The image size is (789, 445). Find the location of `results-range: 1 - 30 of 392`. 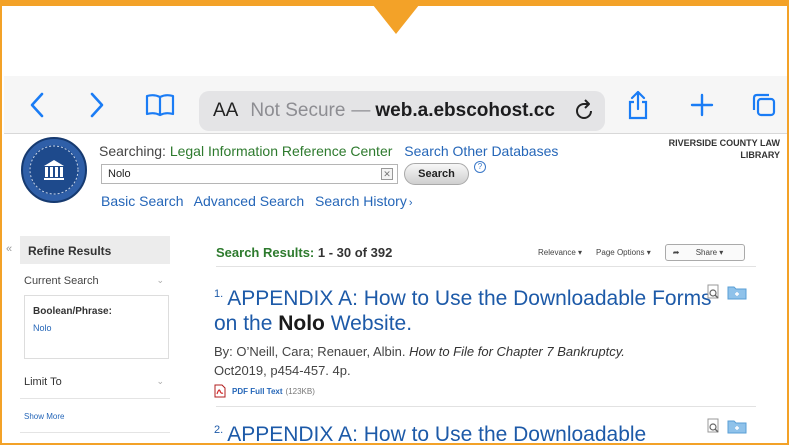

results-range: 1 - 30 of 392 is located at coordinates (355, 252).